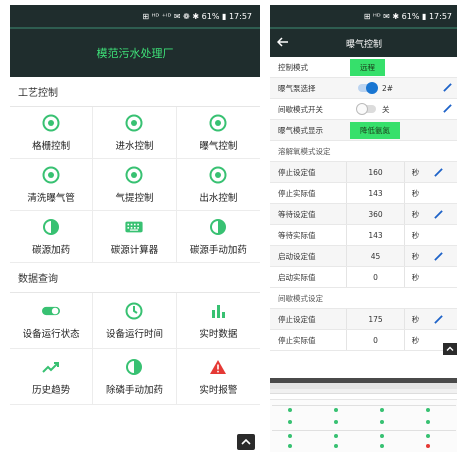 The height and width of the screenshot is (455, 457). What do you see at coordinates (52, 321) in the screenshot?
I see `menu-tile: 设备运行状态` at bounding box center [52, 321].